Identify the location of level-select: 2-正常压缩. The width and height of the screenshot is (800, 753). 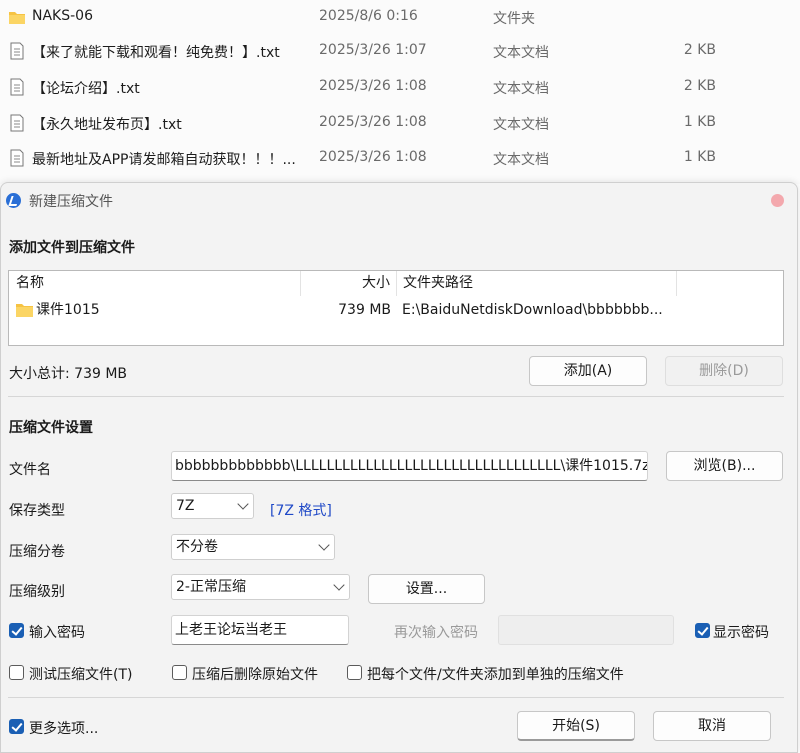
(260, 587).